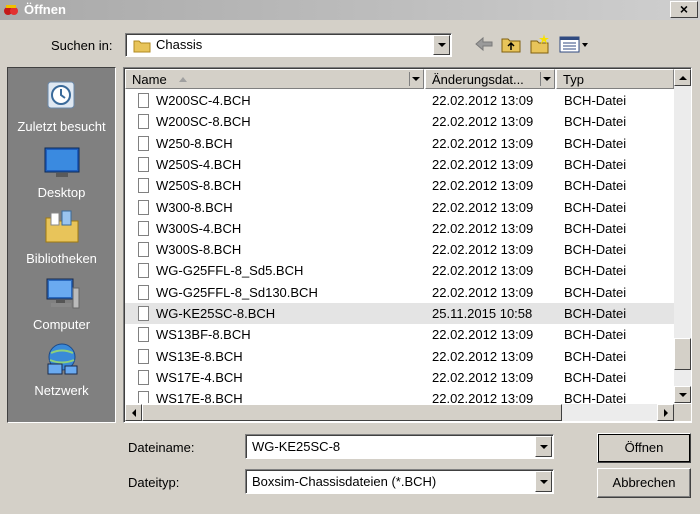  I want to click on table-row: WS17E-8.BCH 22.02.2012 13:09 BCH-Datei, so click(399, 395).